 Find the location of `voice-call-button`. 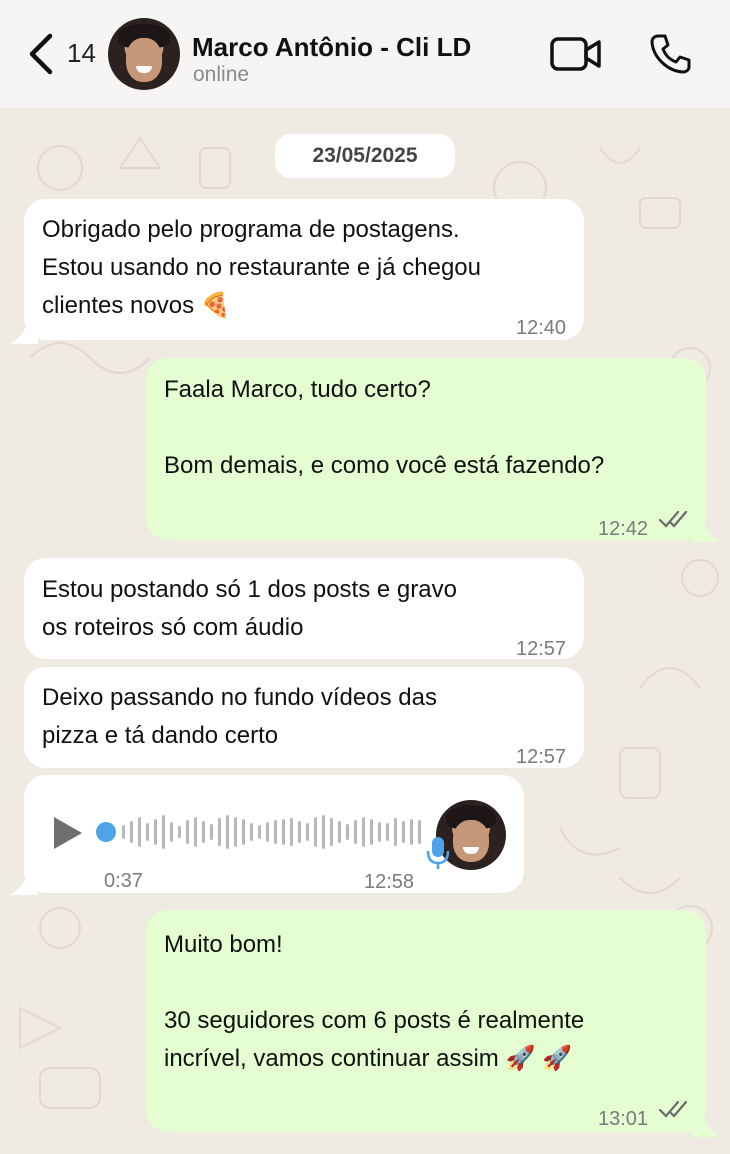

voice-call-button is located at coordinates (670, 54).